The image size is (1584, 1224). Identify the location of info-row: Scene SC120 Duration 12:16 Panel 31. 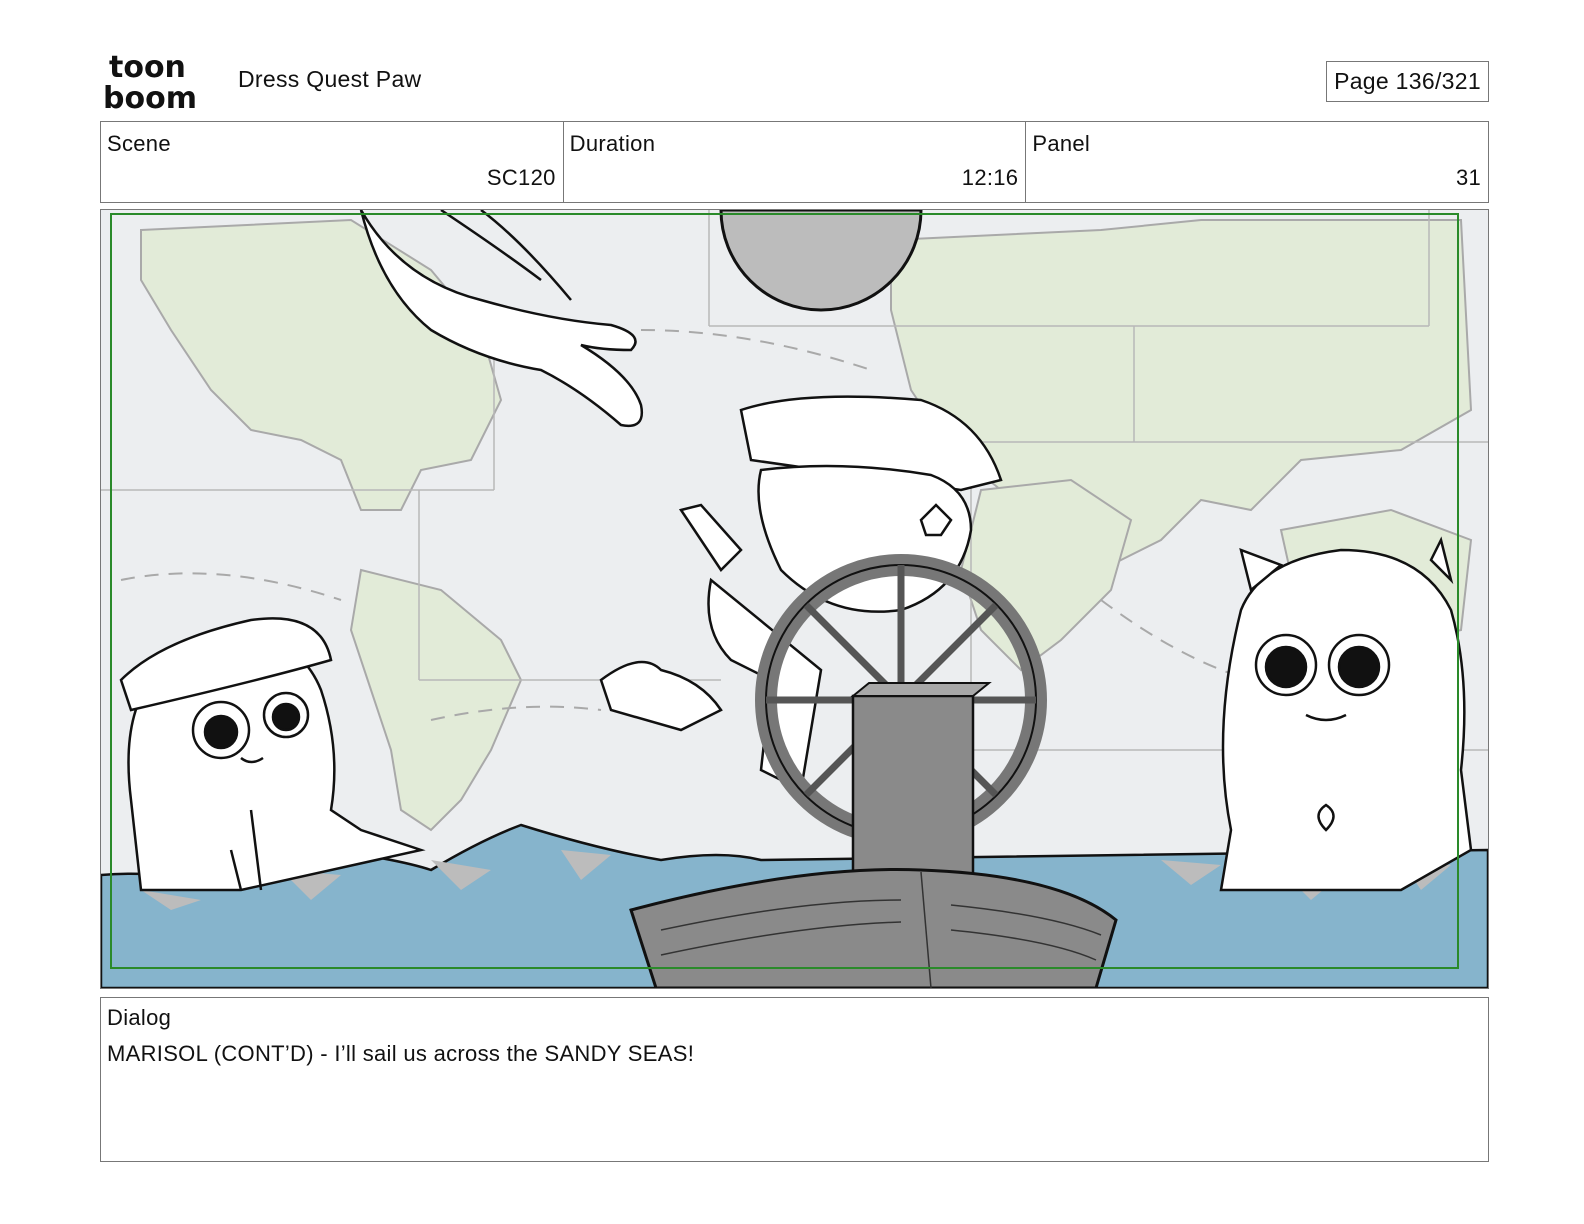
(794, 162).